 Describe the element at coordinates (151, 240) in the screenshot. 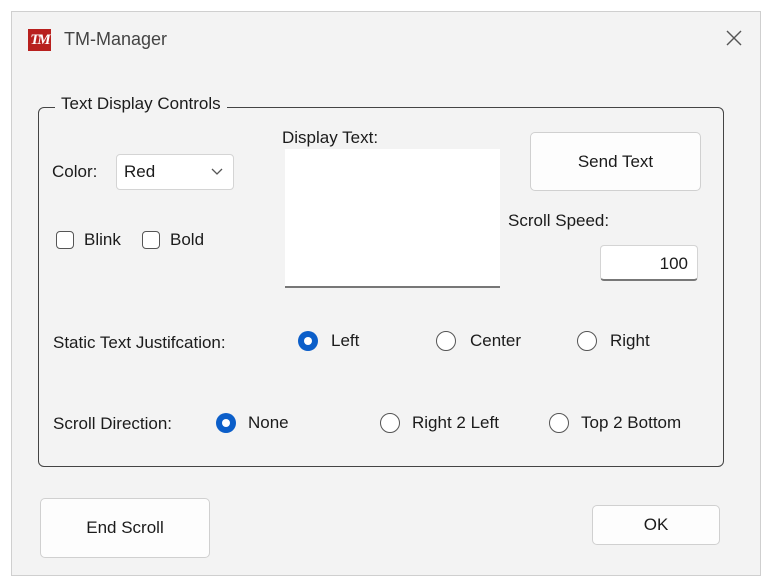

I see `bold-checkbox` at that location.